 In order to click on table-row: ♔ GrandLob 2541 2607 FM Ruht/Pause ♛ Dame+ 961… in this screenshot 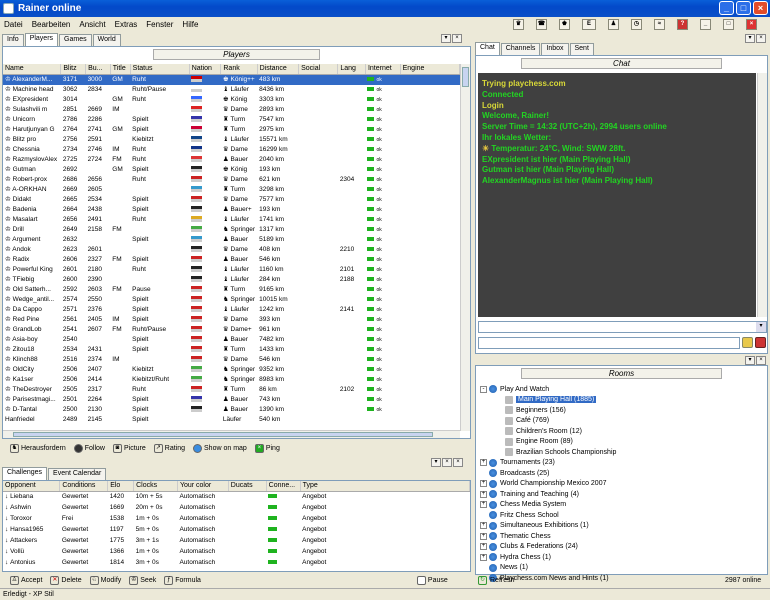, I will do `click(231, 330)`.